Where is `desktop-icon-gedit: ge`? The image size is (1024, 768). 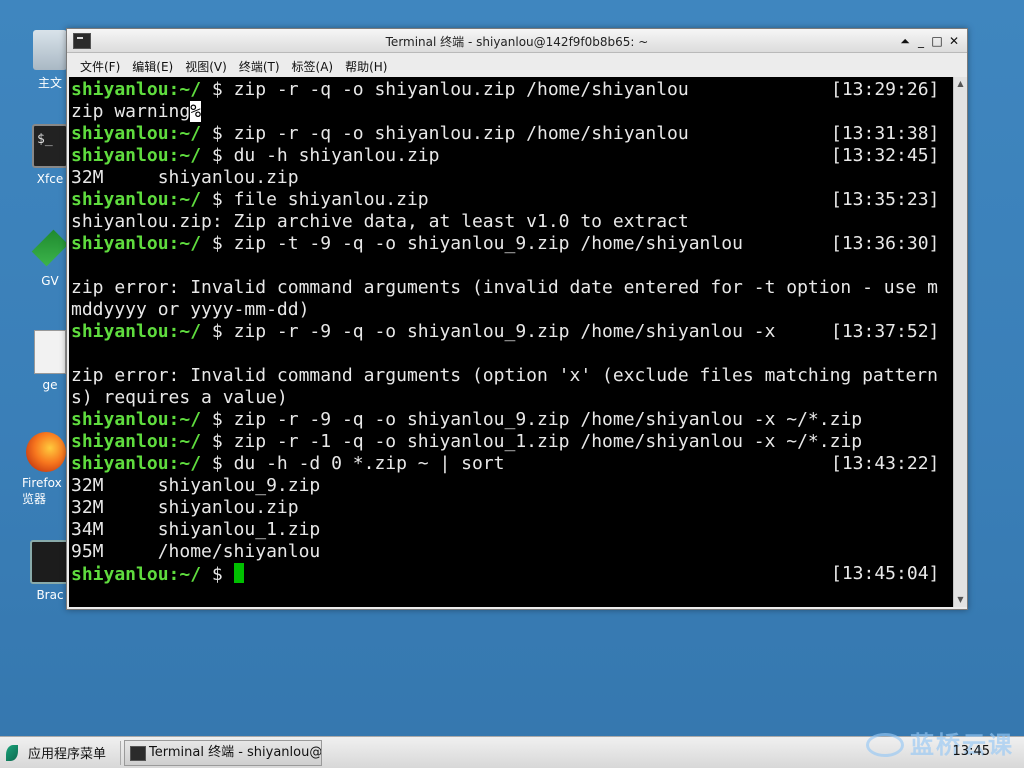
desktop-icon-gedit: ge is located at coordinates (50, 361).